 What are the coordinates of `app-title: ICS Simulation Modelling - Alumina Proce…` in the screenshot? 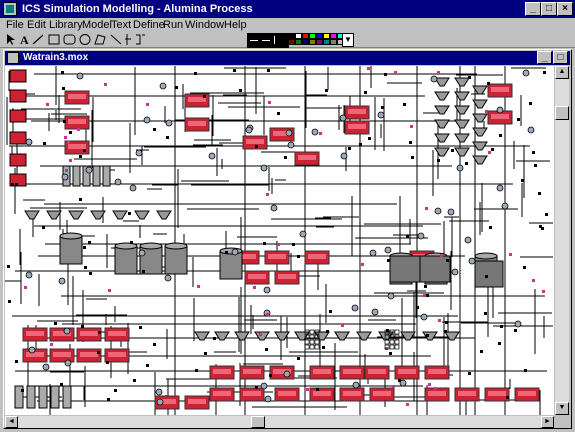 It's located at (137, 9).